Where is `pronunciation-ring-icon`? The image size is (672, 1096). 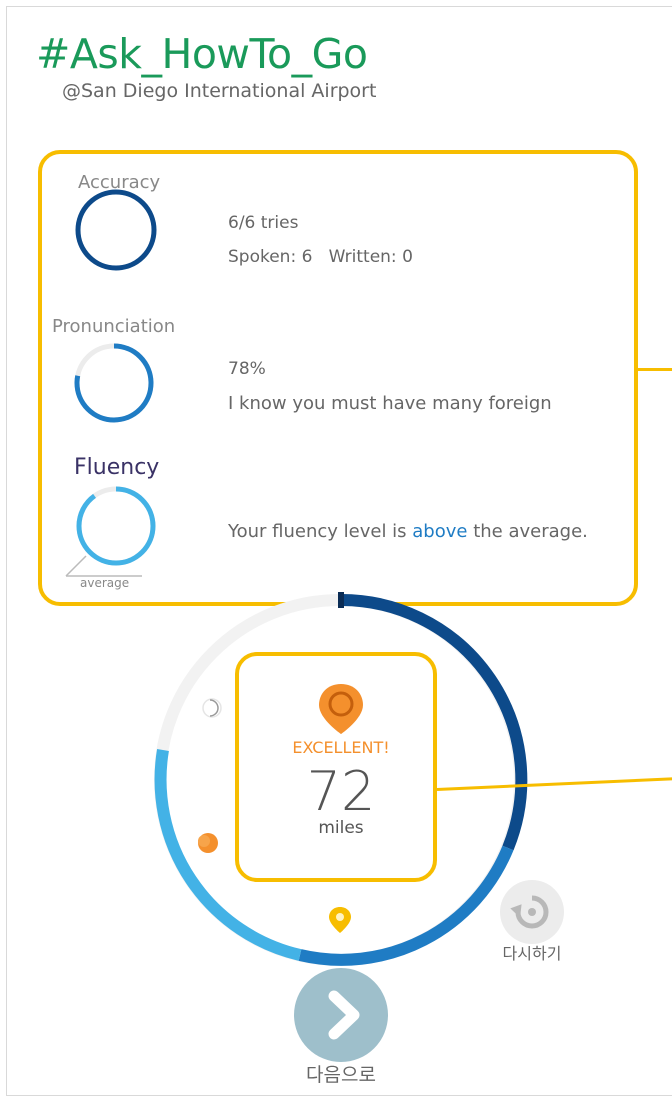
pronunciation-ring-icon is located at coordinates (114, 383).